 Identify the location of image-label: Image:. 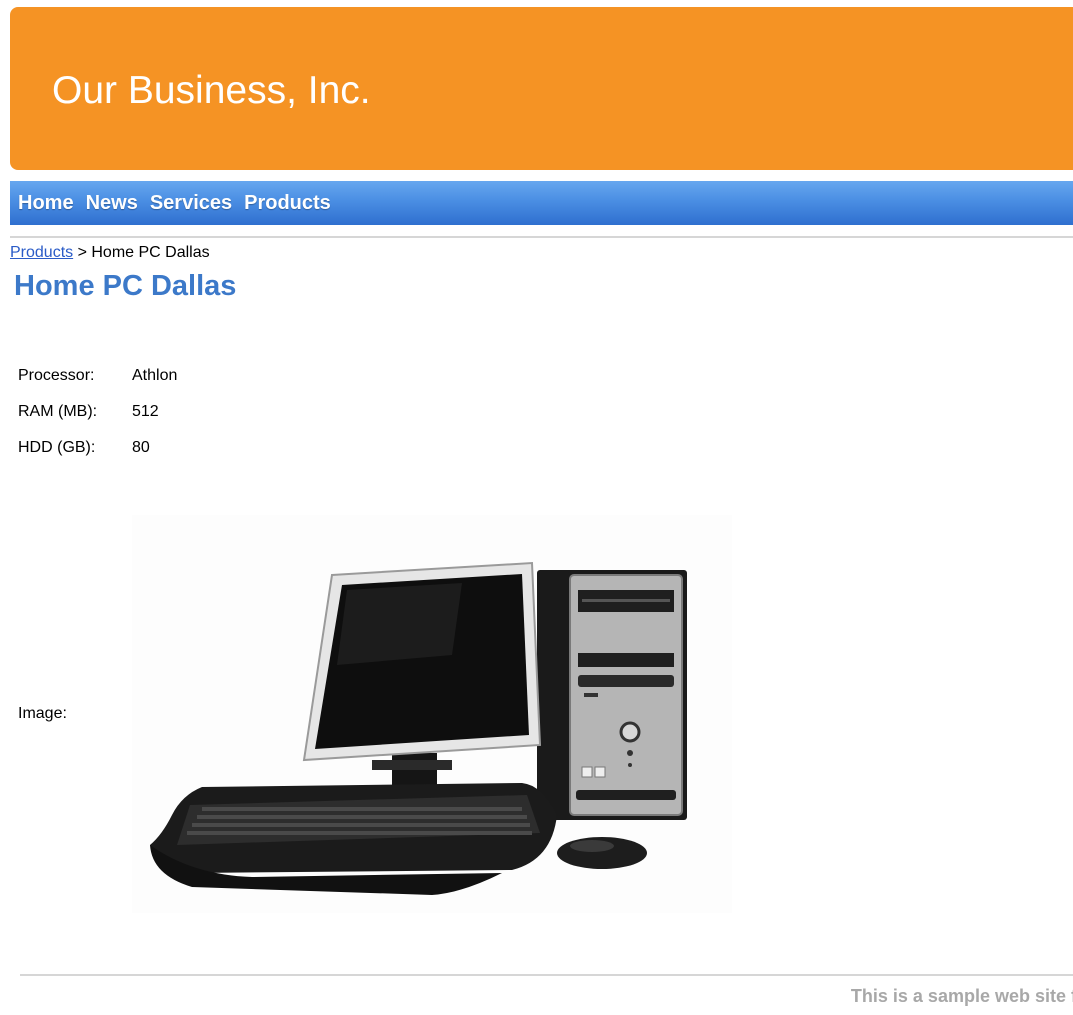
(42, 713).